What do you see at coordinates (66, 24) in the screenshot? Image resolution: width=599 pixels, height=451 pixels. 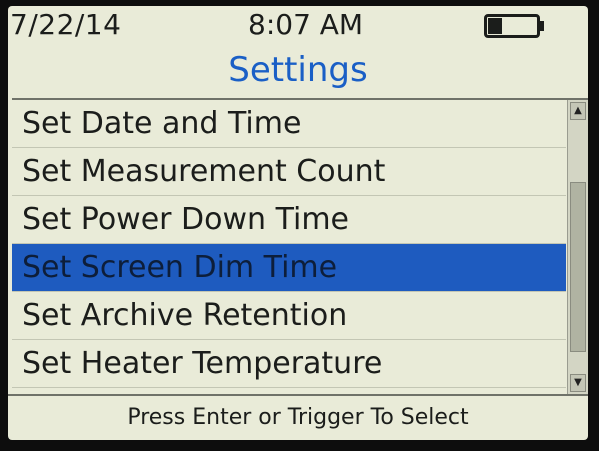 I see `status-date: 7/22/14` at bounding box center [66, 24].